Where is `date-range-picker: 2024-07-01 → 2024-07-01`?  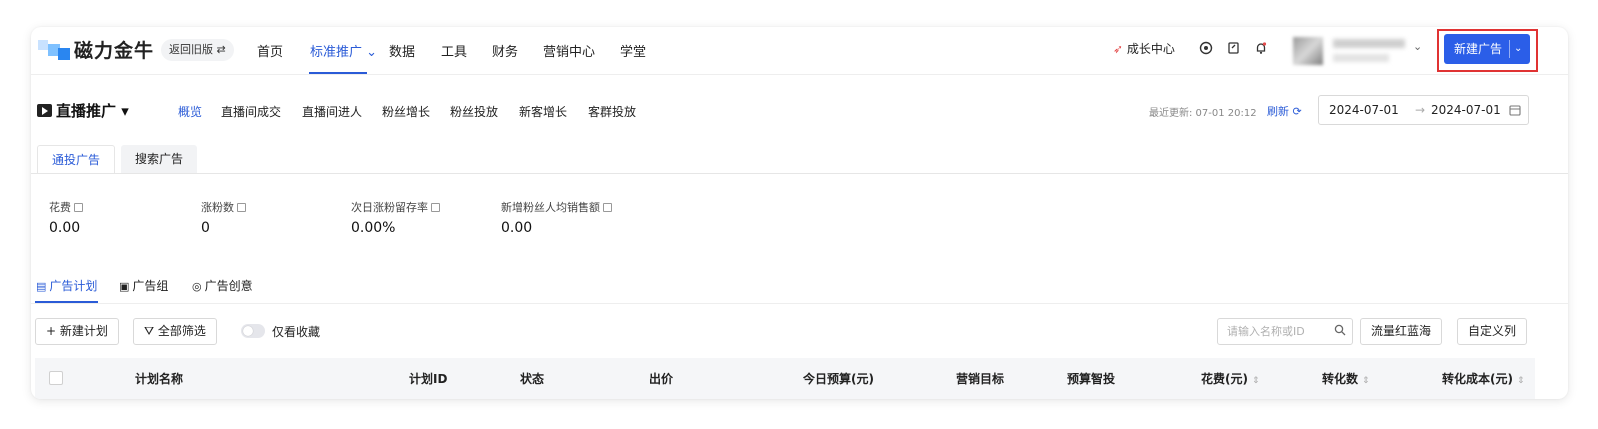
date-range-picker: 2024-07-01 → 2024-07-01 is located at coordinates (1423, 110).